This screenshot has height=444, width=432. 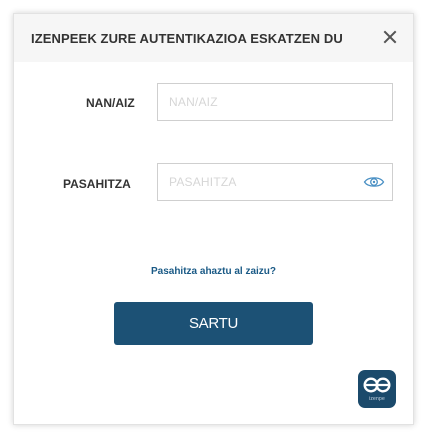 I want to click on dialog-header: IZENPEEK ZURE AUTENTIKAZIOA ESKATZEN DU, so click(x=213, y=38).